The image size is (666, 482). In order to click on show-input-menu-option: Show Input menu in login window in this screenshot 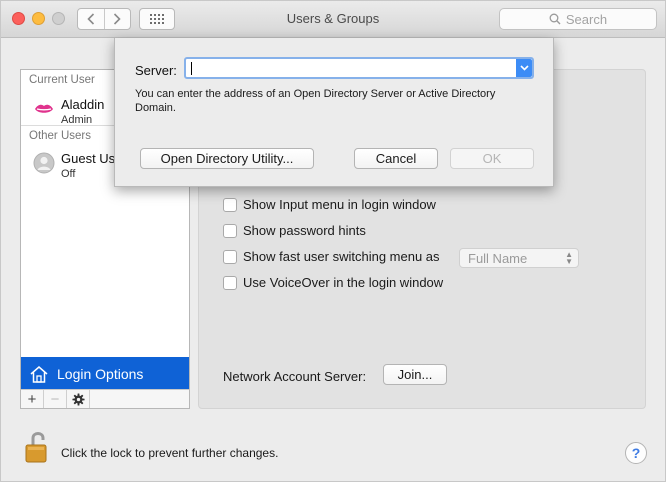, I will do `click(329, 204)`.